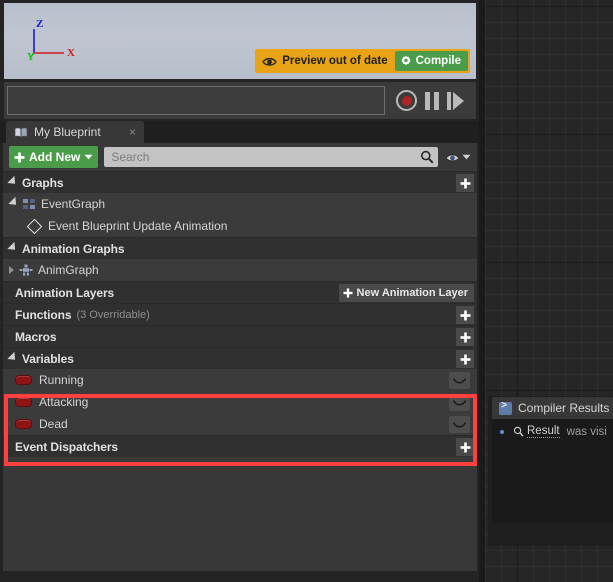 The image size is (613, 582). I want to click on compiler-message-text: was visi, so click(586, 431).